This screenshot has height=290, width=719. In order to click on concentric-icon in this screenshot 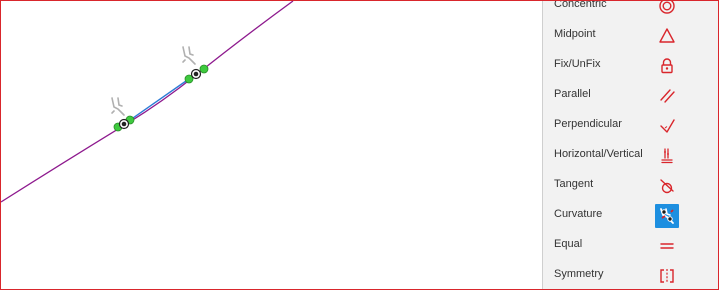, I will do `click(667, 9)`.